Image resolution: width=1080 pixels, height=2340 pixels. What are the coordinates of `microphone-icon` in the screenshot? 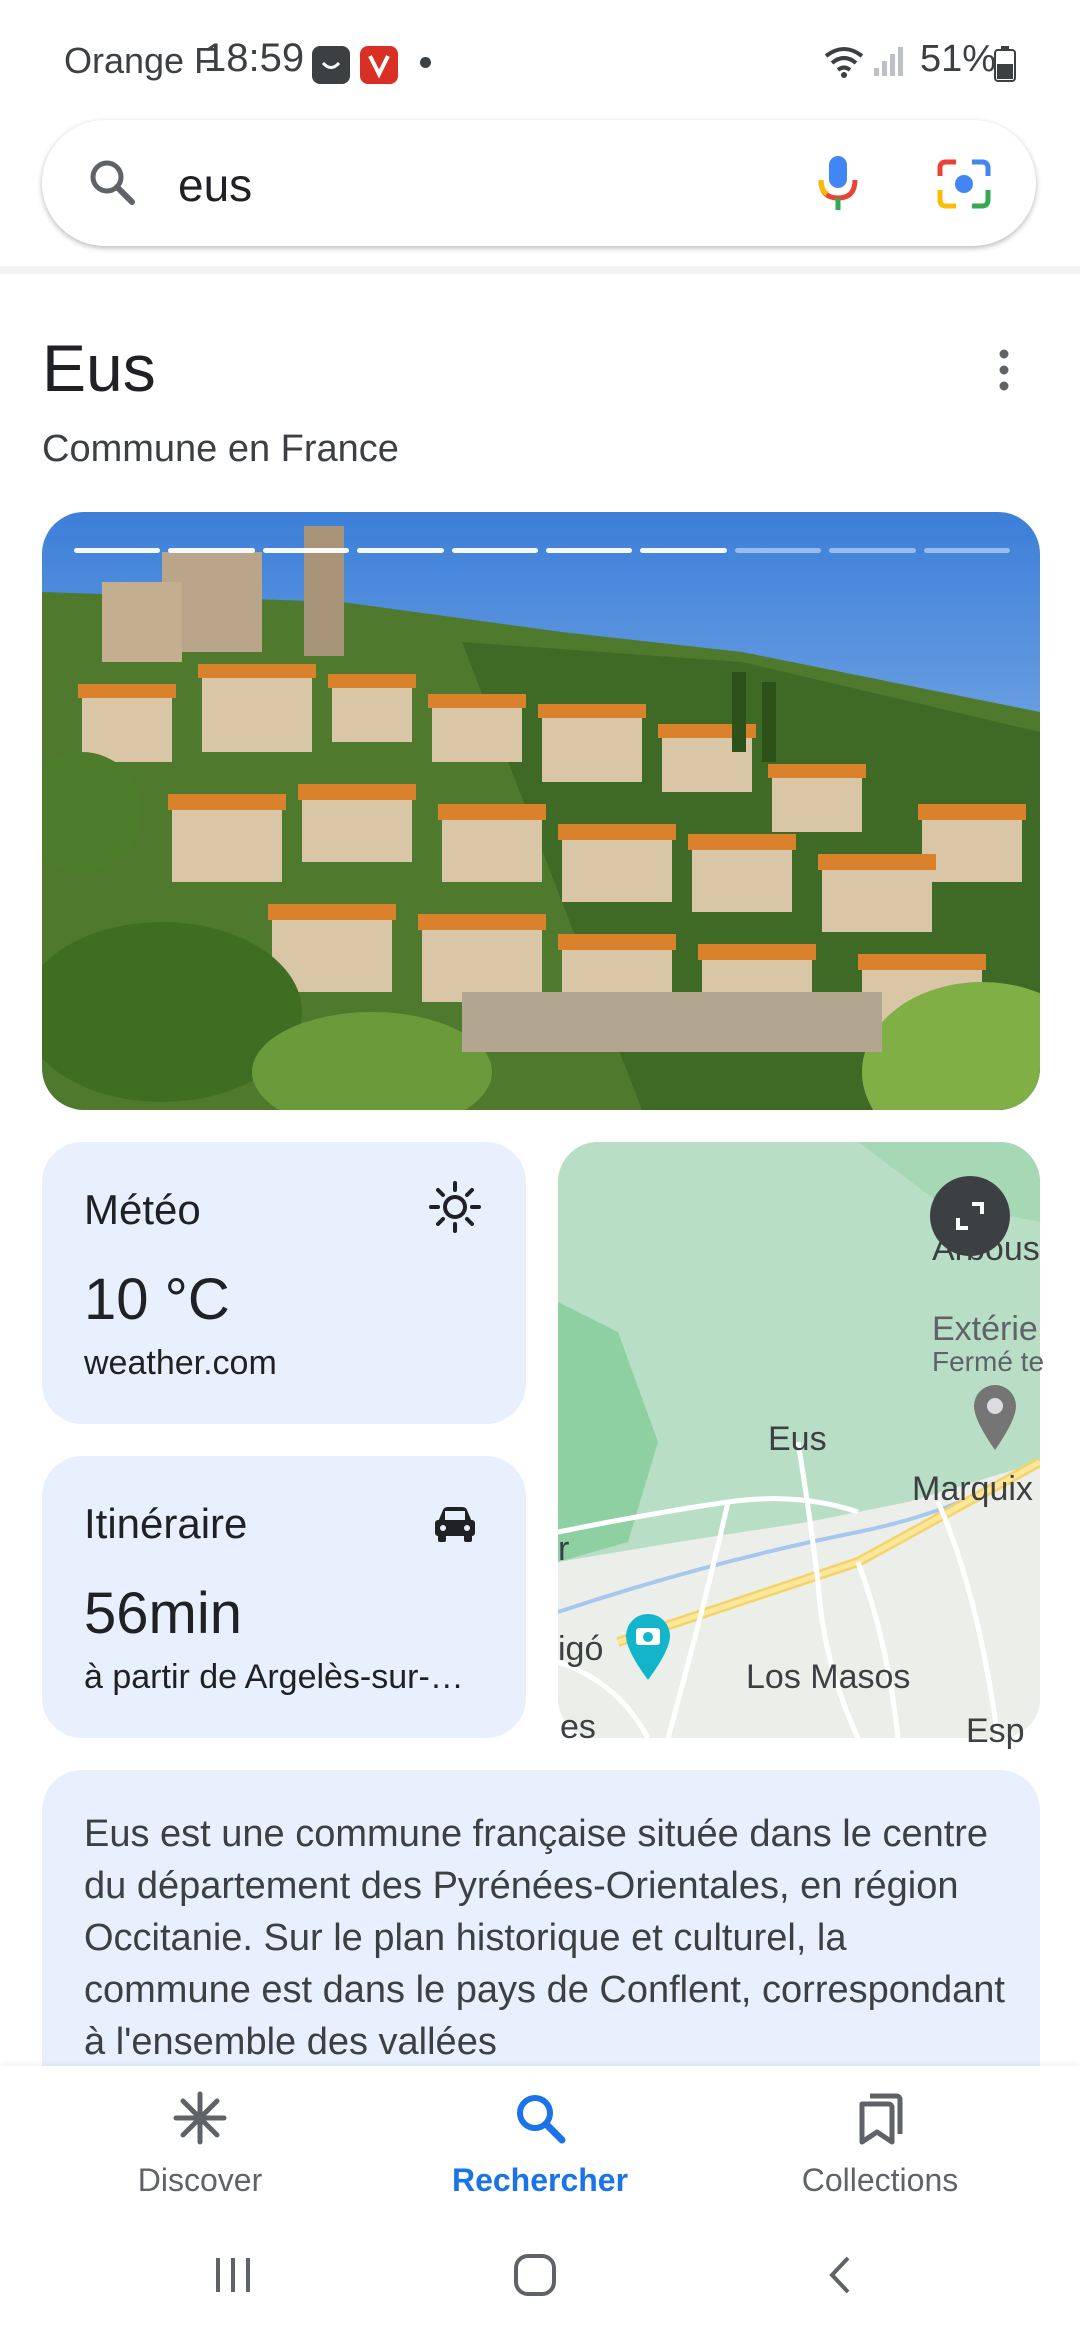 It's located at (838, 184).